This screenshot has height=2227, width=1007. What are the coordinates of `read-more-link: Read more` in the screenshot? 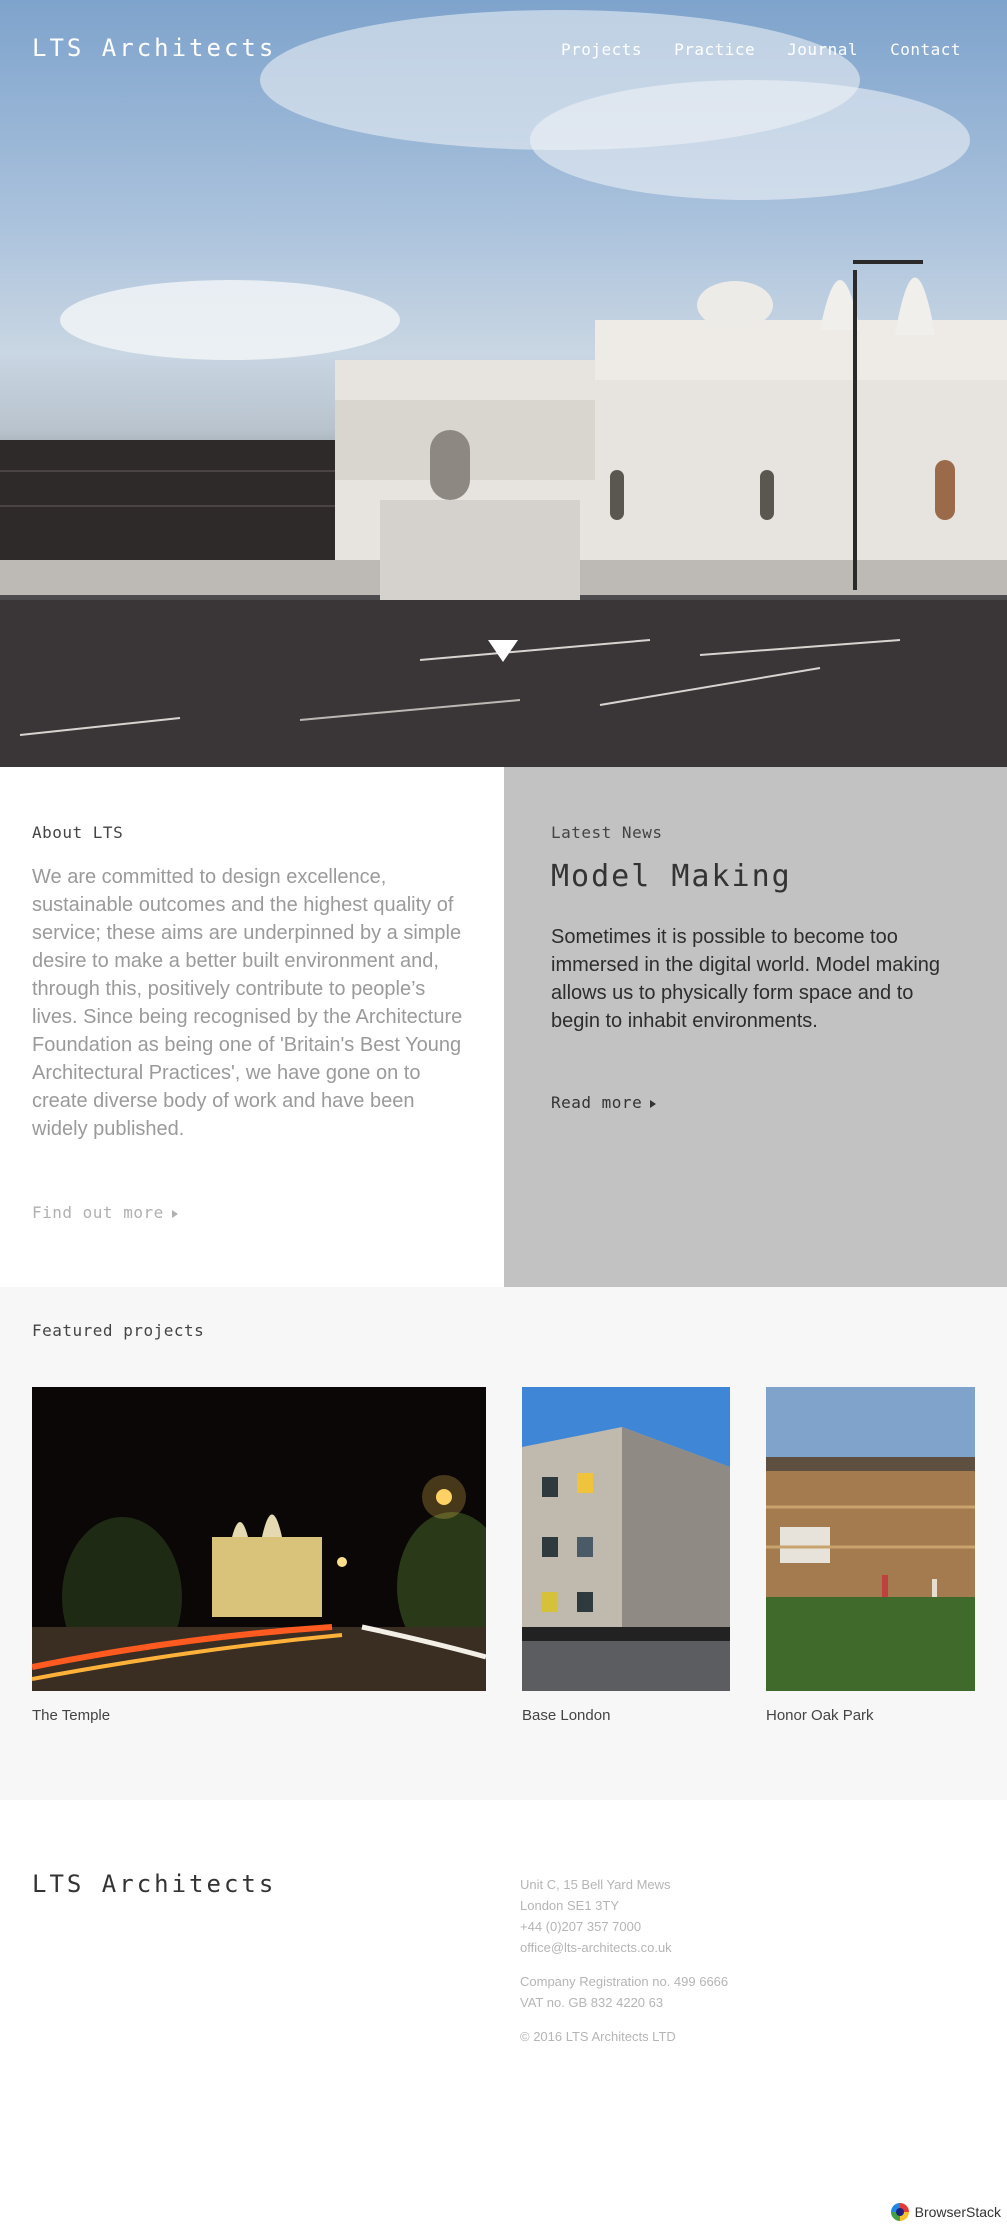 It's located at (604, 1102).